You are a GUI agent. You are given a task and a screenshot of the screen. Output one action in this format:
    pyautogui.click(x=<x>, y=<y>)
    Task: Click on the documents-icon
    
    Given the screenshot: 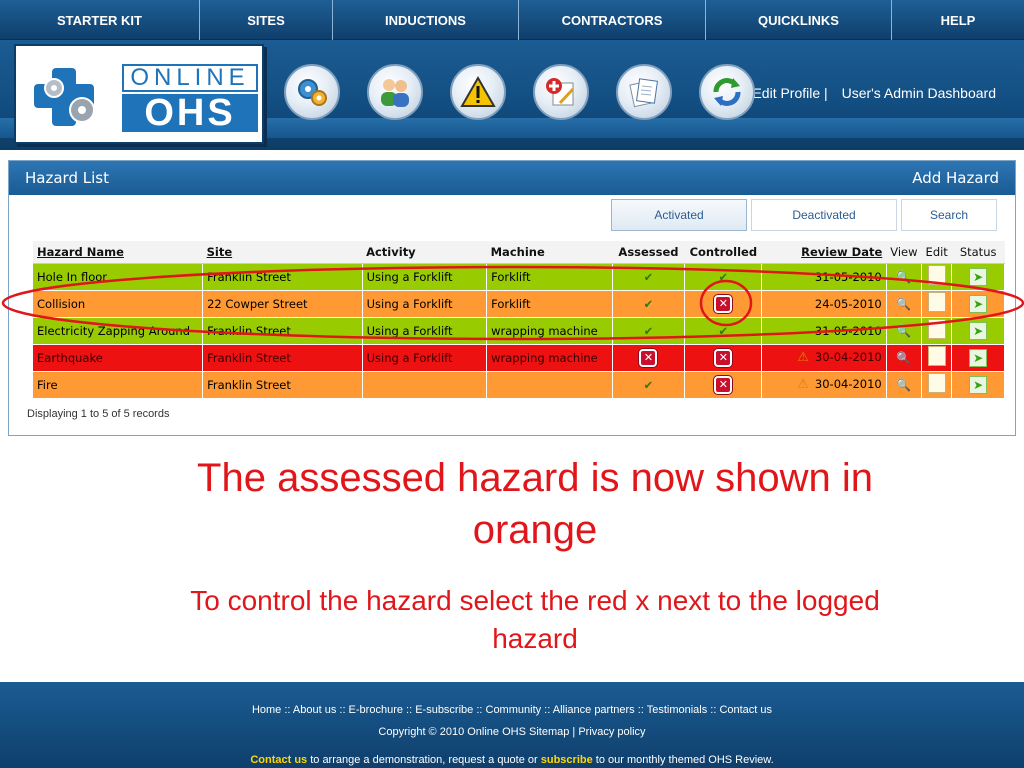 What is the action you would take?
    pyautogui.click(x=644, y=92)
    